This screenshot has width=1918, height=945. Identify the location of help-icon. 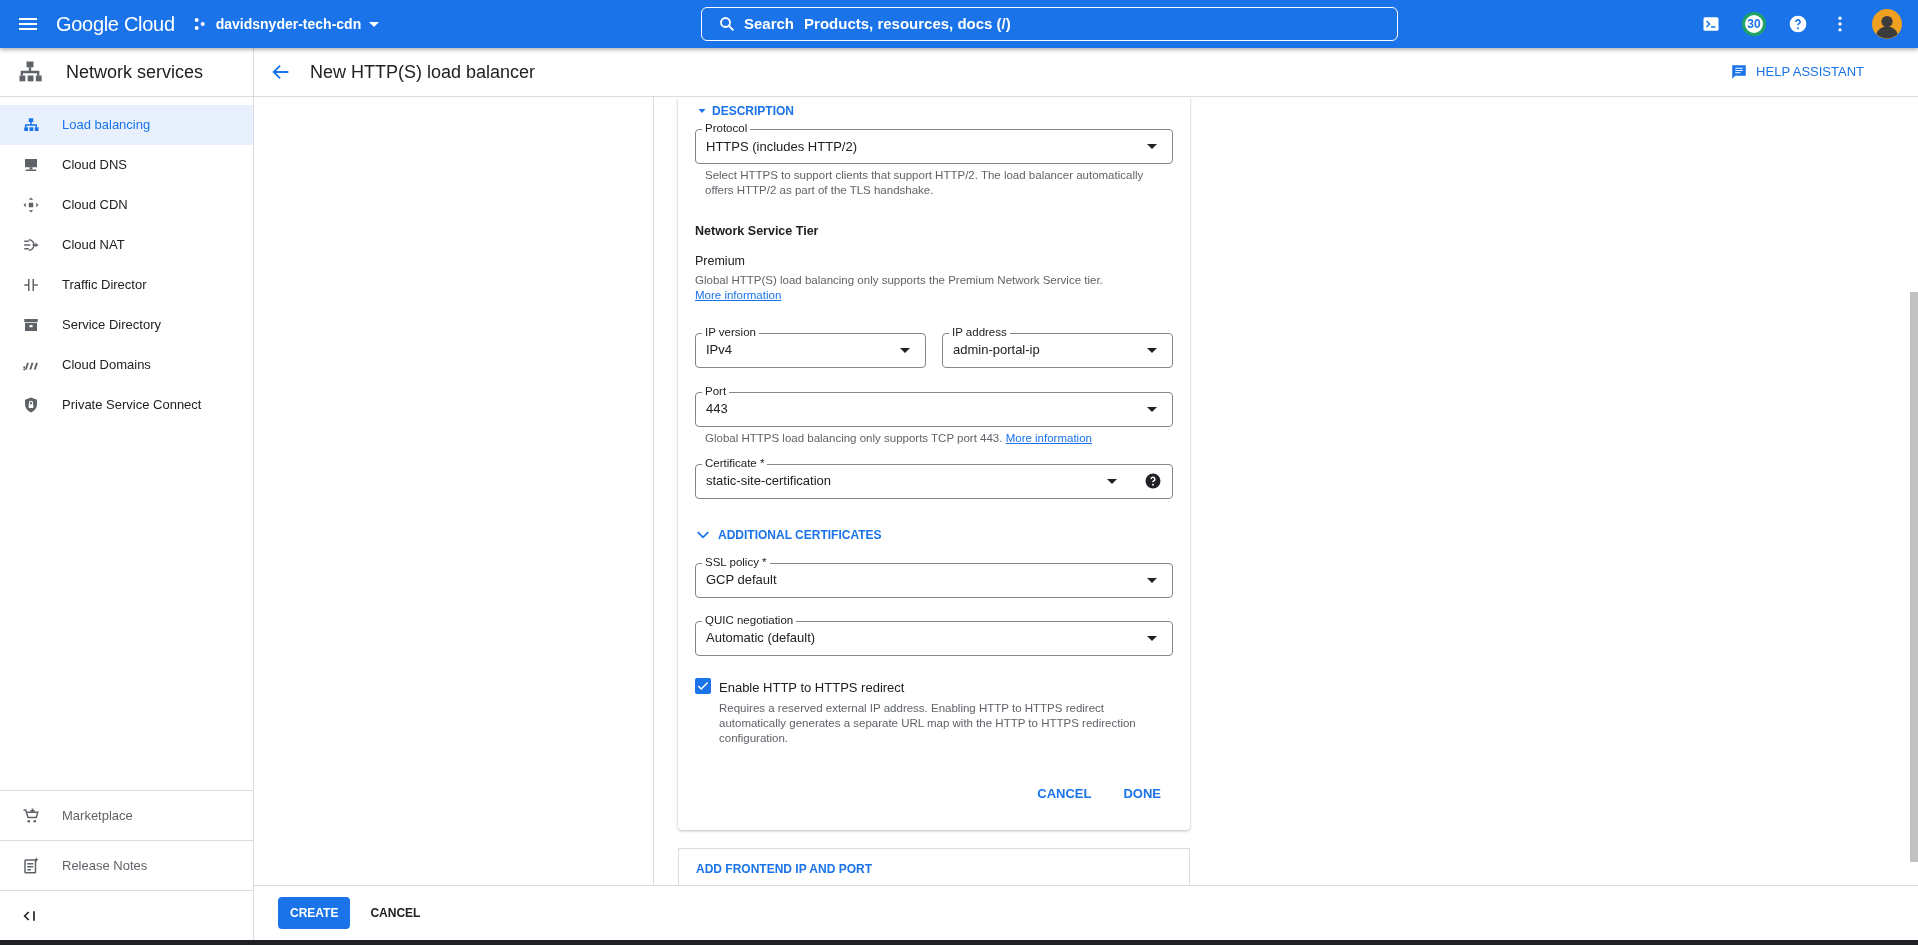
(1153, 481).